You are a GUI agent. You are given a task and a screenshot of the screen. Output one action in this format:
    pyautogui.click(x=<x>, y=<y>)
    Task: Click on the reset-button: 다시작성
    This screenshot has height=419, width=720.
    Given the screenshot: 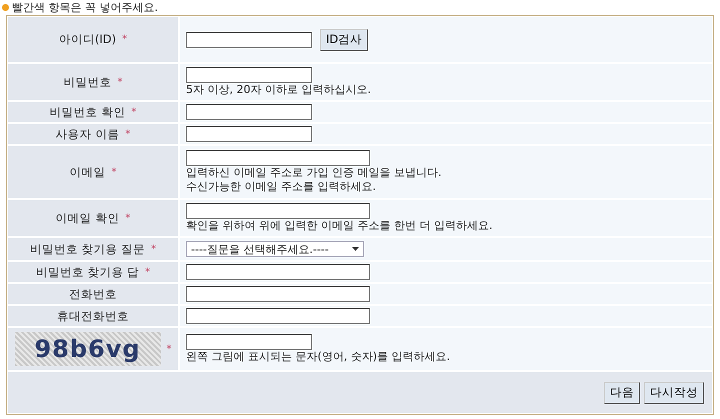 What is the action you would take?
    pyautogui.click(x=674, y=393)
    